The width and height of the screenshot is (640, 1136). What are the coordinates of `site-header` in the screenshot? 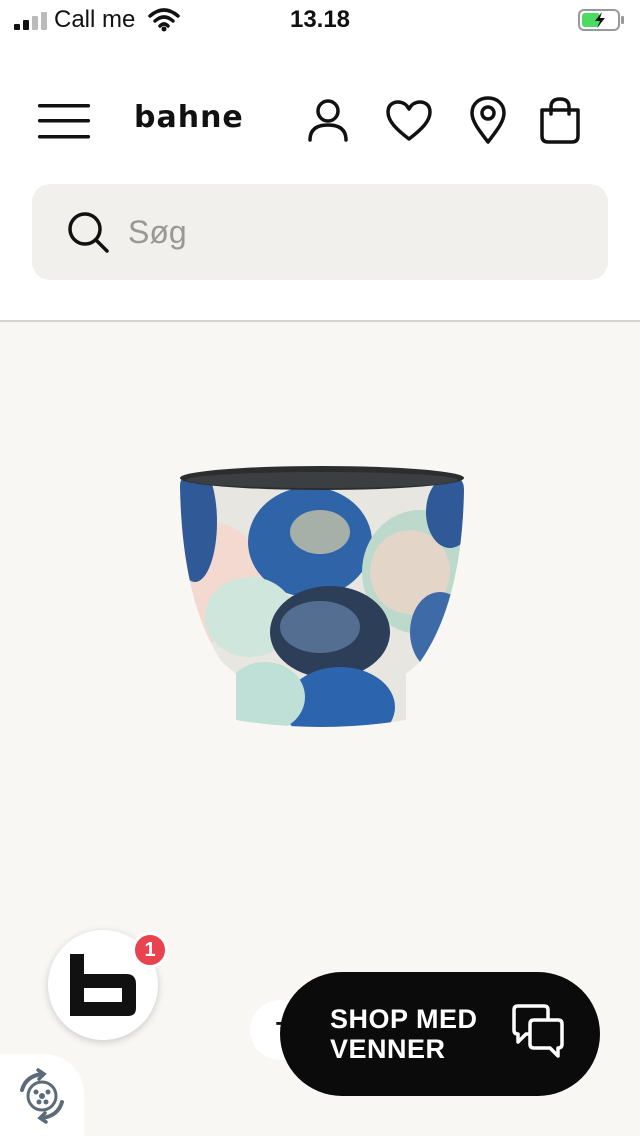 It's located at (320, 122).